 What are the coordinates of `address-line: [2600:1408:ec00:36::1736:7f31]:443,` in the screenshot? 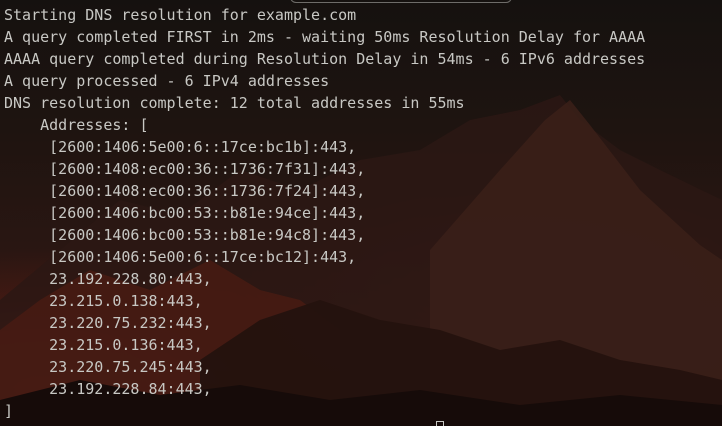 It's located at (185, 169).